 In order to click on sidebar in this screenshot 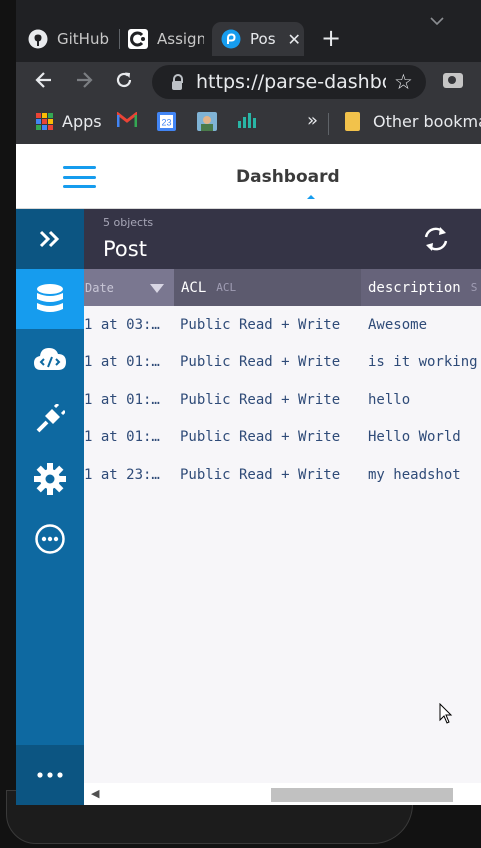, I will do `click(50, 507)`.